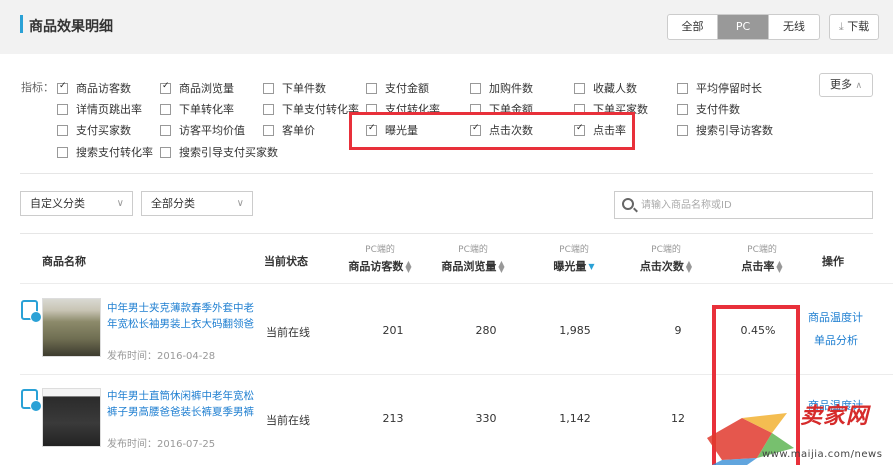 The image size is (893, 465). Describe the element at coordinates (64, 261) in the screenshot. I see `column-header-name: 商品名称` at that location.